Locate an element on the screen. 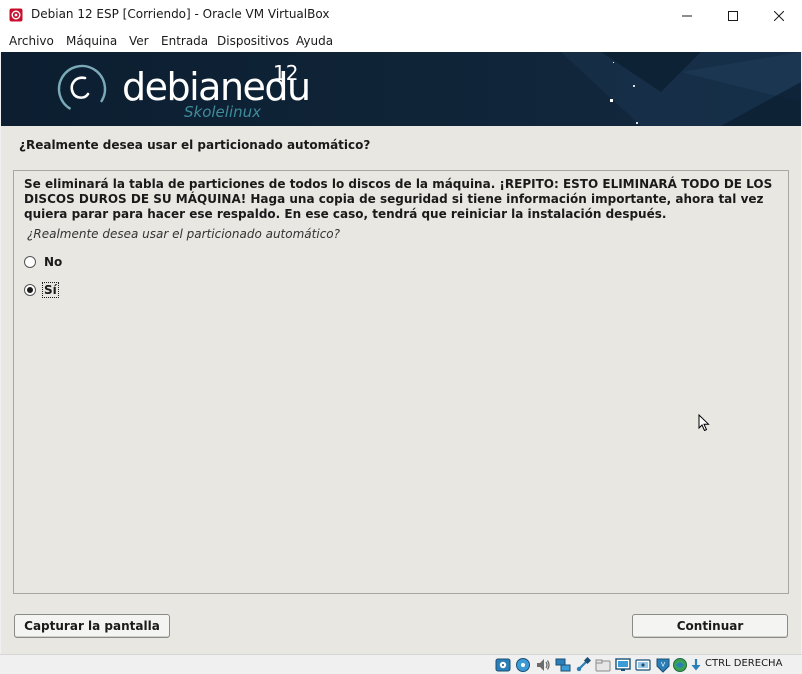 The height and width of the screenshot is (674, 802). close-icon is located at coordinates (779, 15).